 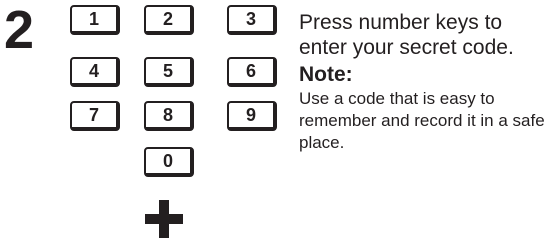 What do you see at coordinates (164, 219) in the screenshot?
I see `plus-icon` at bounding box center [164, 219].